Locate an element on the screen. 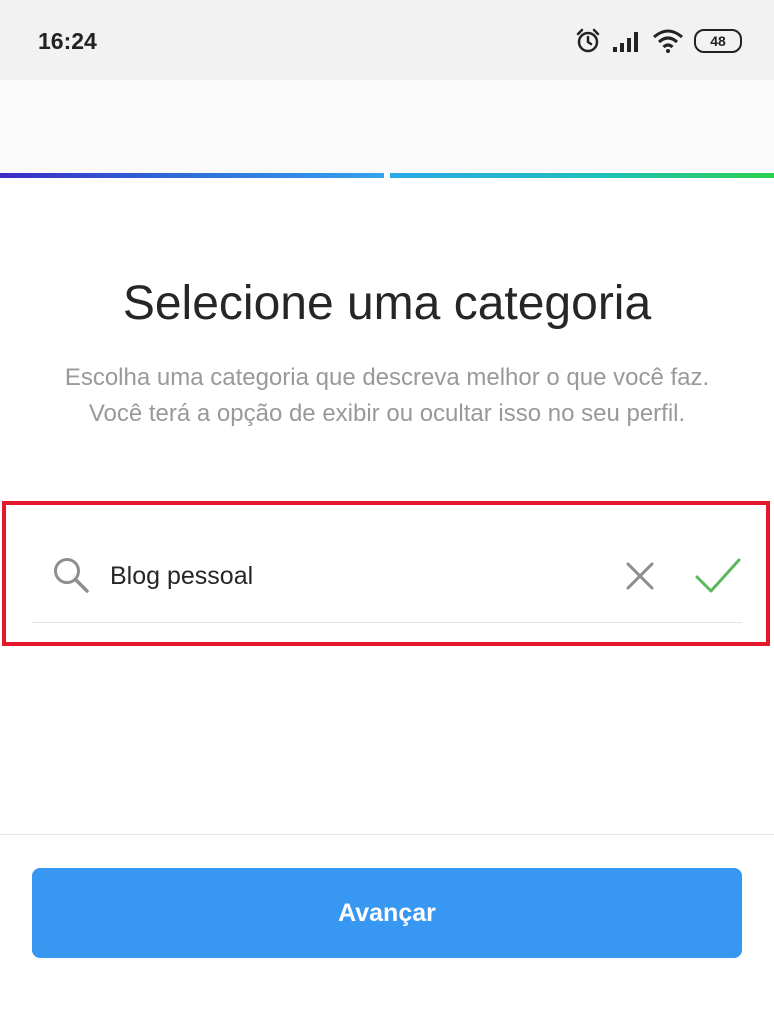  next-button: Avançar is located at coordinates (387, 913).